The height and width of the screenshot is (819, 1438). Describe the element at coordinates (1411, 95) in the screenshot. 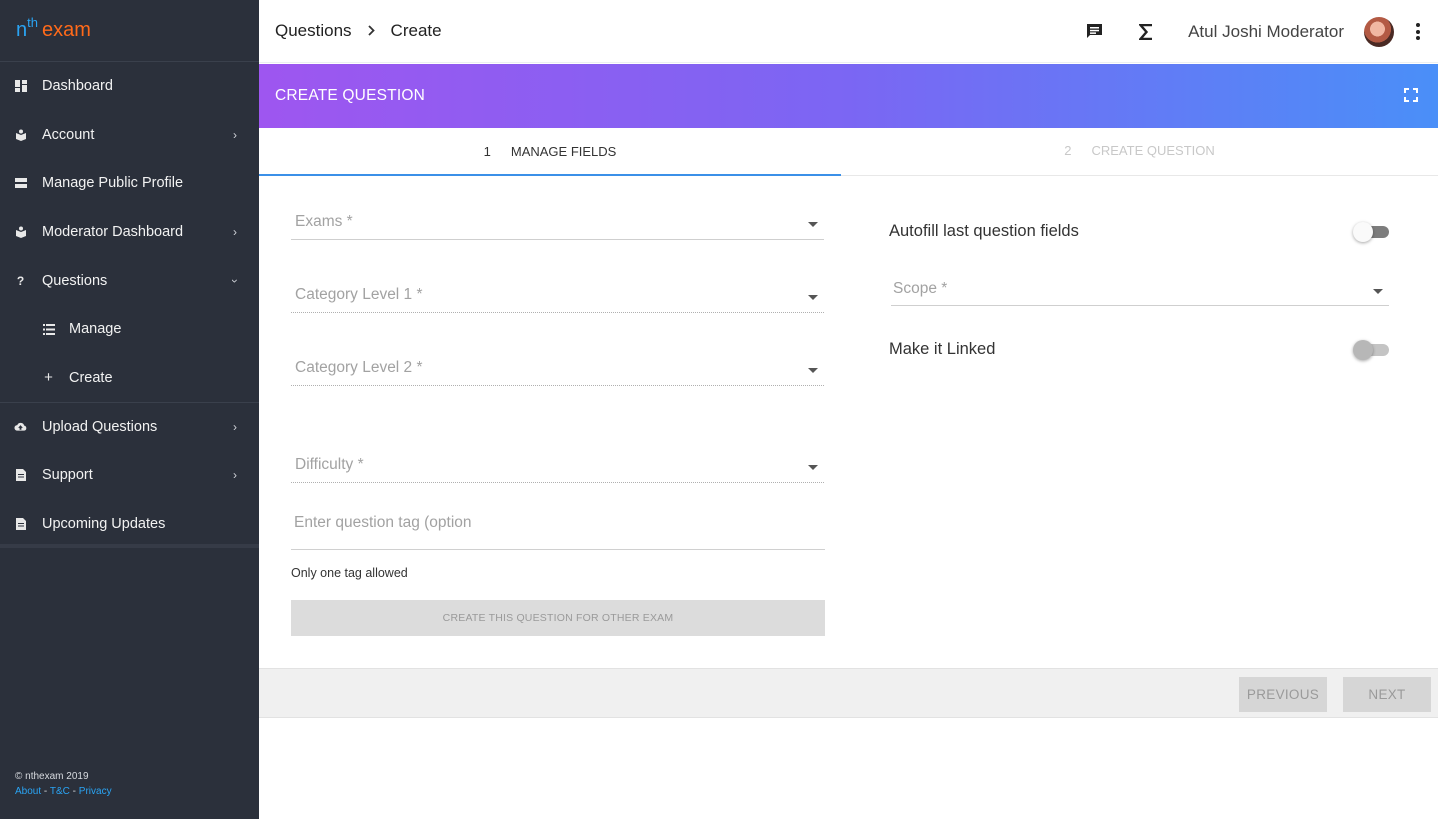

I see `fullscreen-icon` at that location.